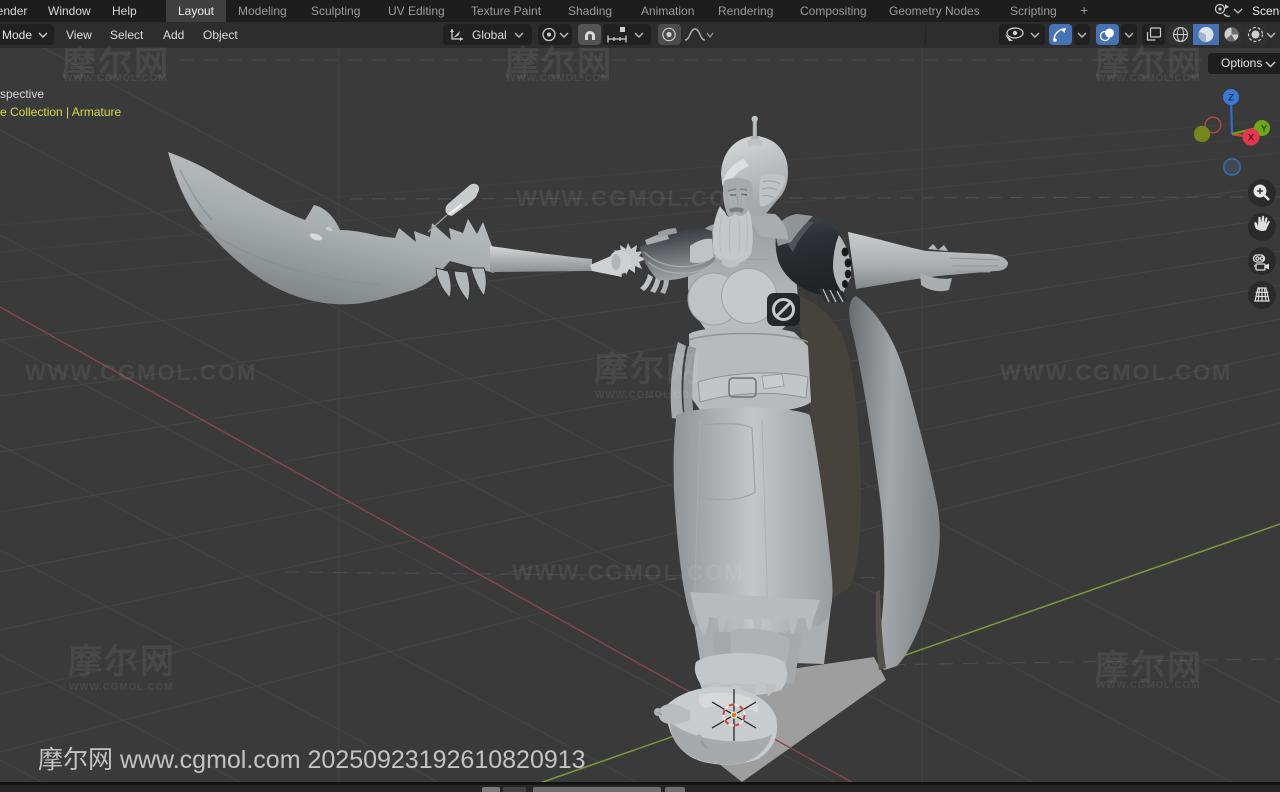 The image size is (1280, 792). I want to click on svg-text: Z, so click(1231, 98).